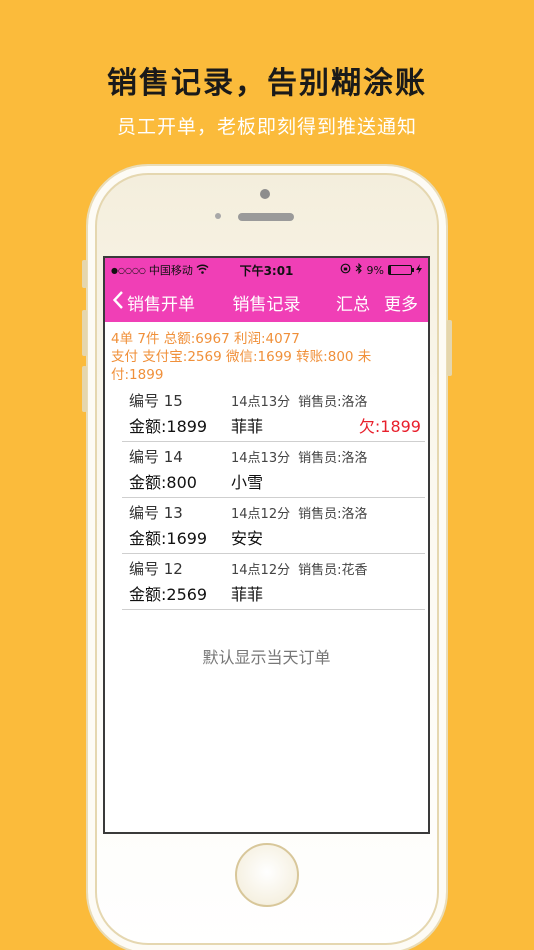  Describe the element at coordinates (168, 538) in the screenshot. I see `order-amount: 金额:1699` at that location.